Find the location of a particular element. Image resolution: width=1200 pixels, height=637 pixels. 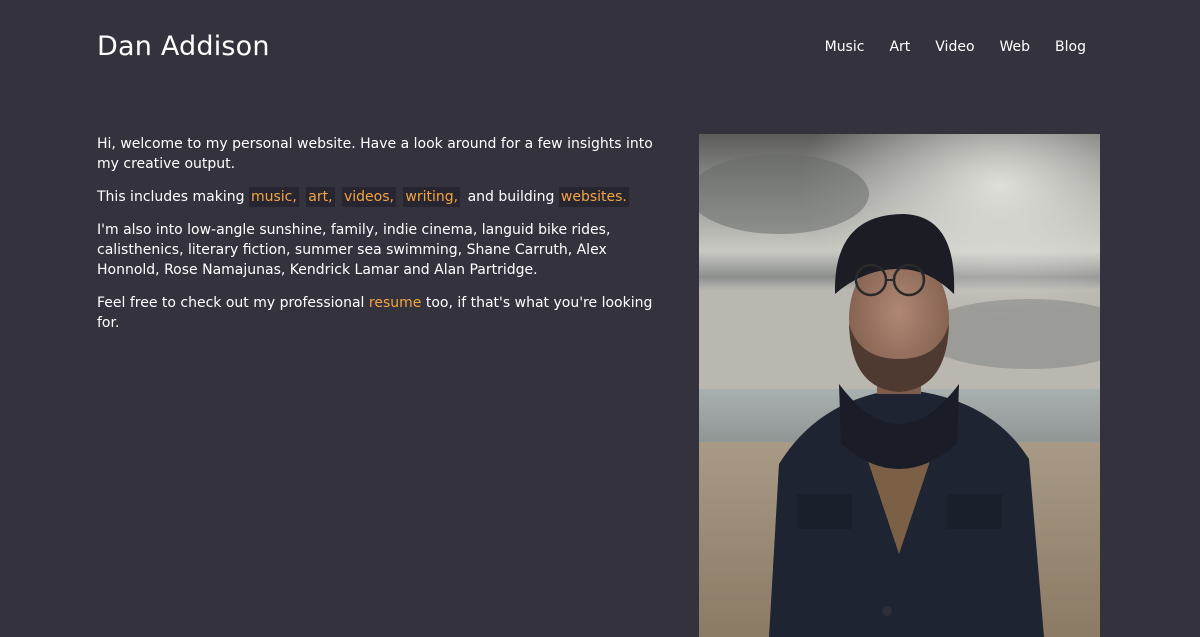

videos-link: videos, is located at coordinates (368, 197).